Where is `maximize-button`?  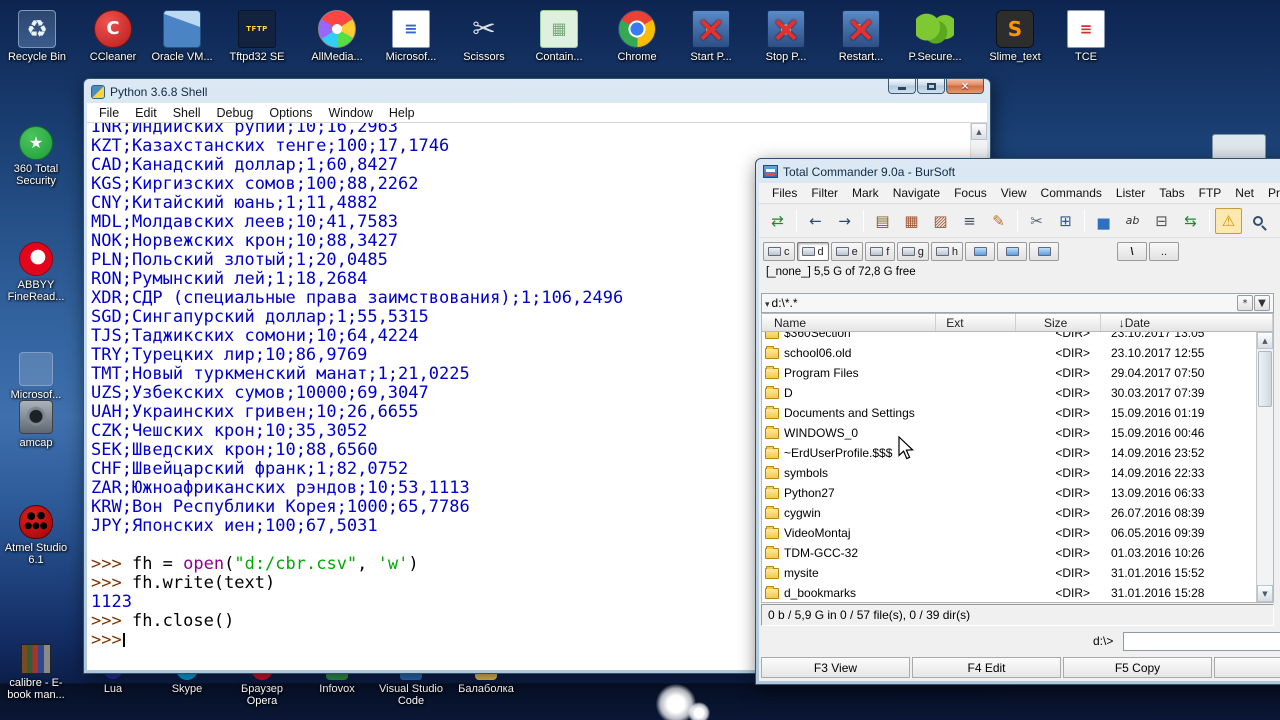 maximize-button is located at coordinates (931, 86).